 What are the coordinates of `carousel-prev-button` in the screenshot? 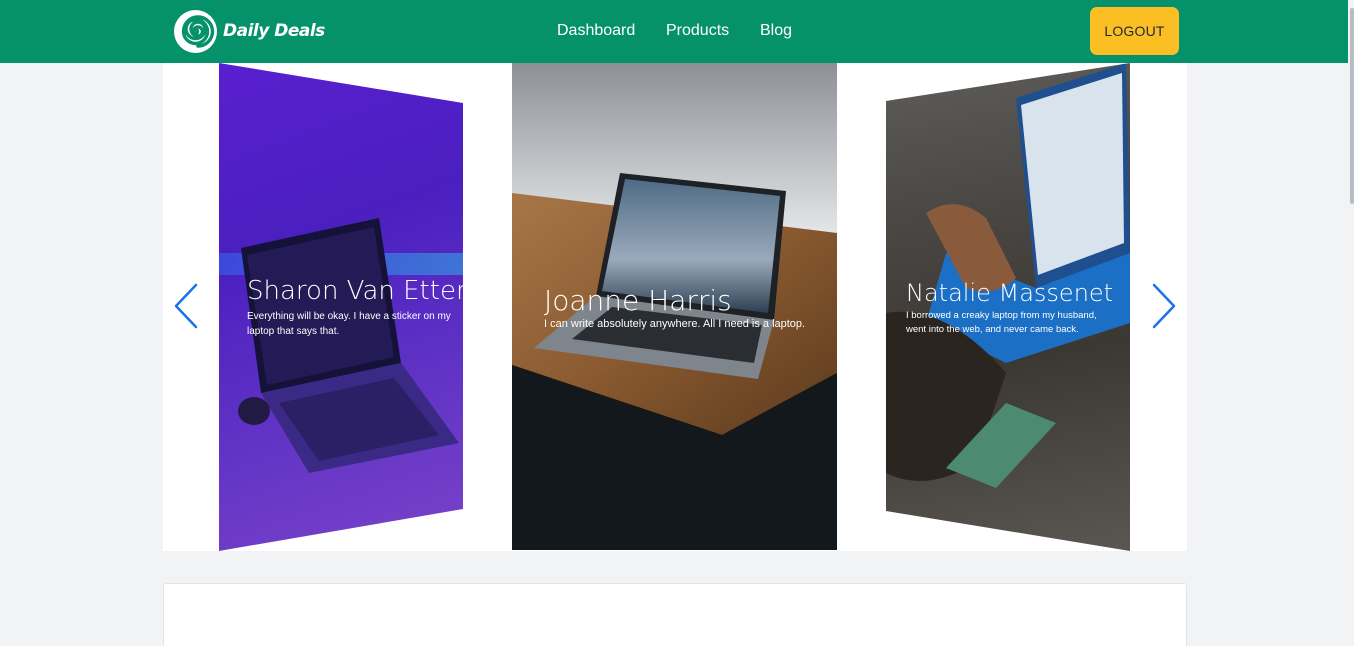 It's located at (187, 306).